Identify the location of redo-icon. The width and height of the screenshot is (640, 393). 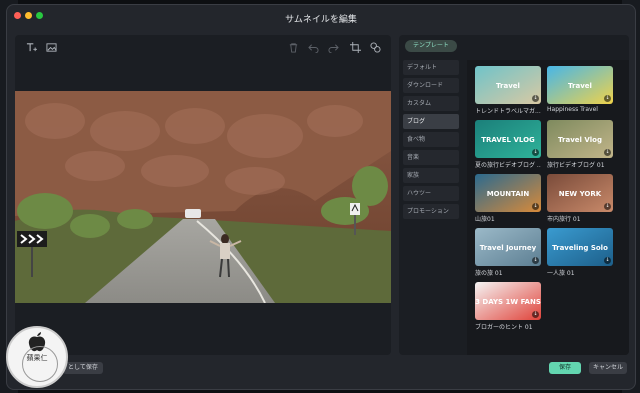
(333, 47).